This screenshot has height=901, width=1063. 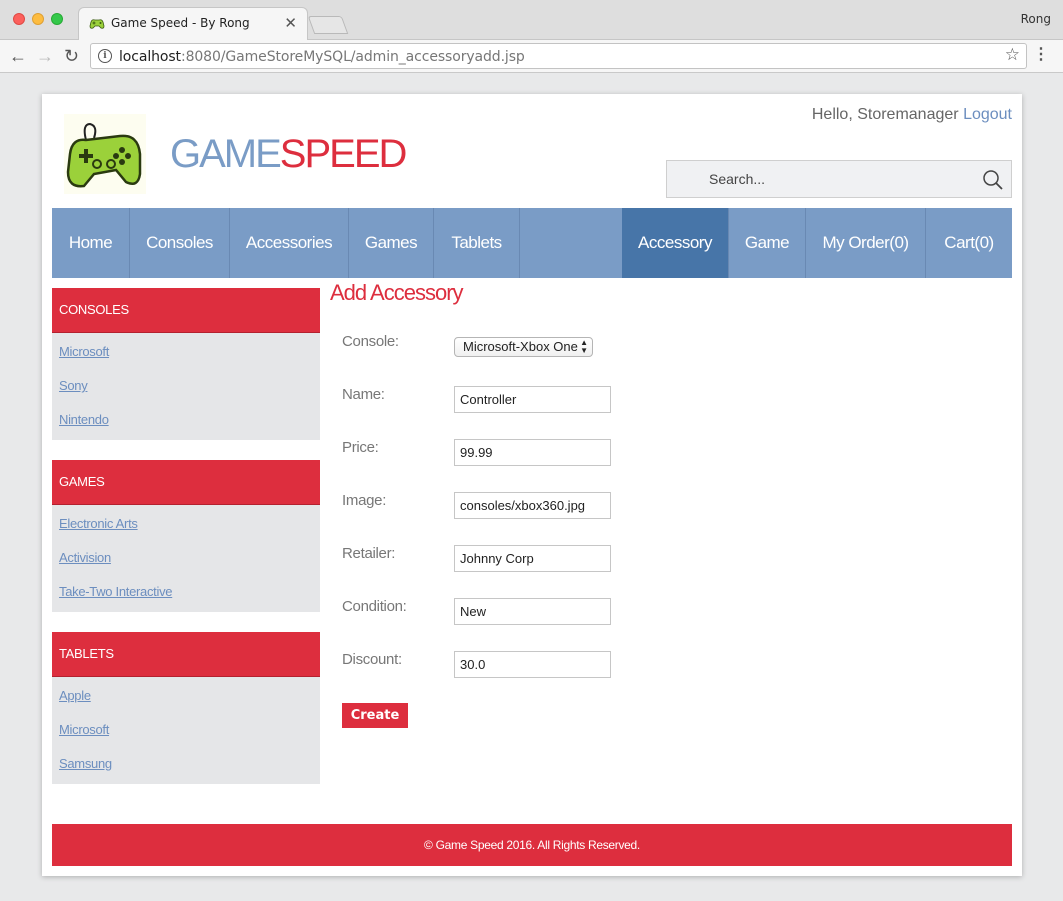 I want to click on footer: © Game Speed 2016. All Rights Reserved., so click(x=532, y=845).